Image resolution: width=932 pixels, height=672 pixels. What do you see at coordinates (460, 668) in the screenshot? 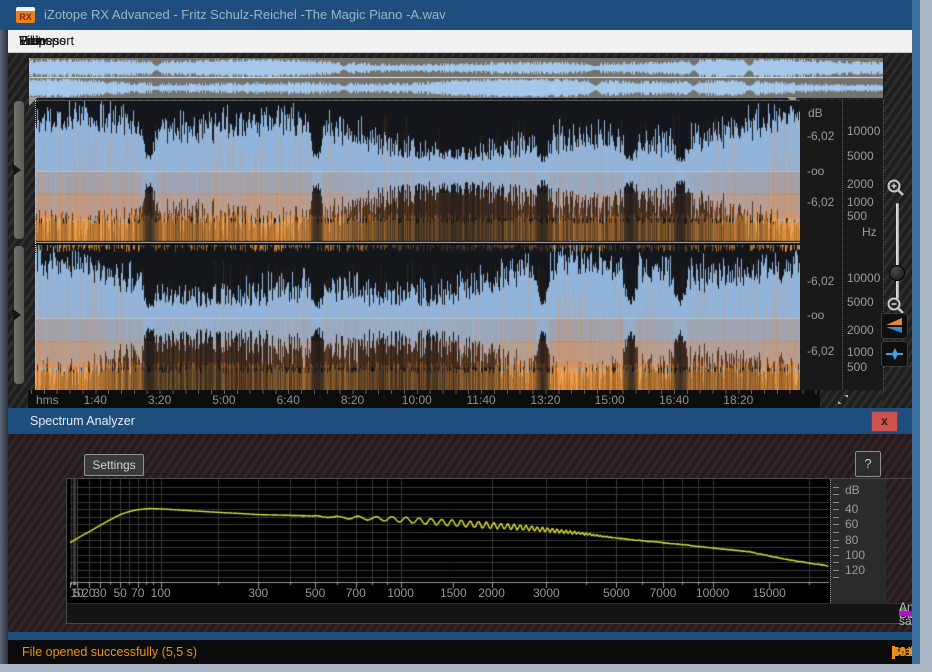
I see `window-frame-bottom` at bounding box center [460, 668].